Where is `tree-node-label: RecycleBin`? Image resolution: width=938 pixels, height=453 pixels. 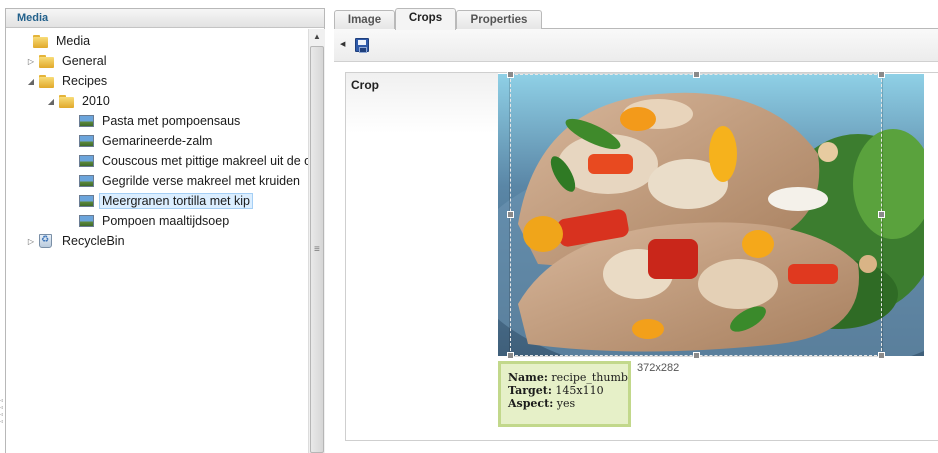
tree-node-label: RecycleBin is located at coordinates (93, 241).